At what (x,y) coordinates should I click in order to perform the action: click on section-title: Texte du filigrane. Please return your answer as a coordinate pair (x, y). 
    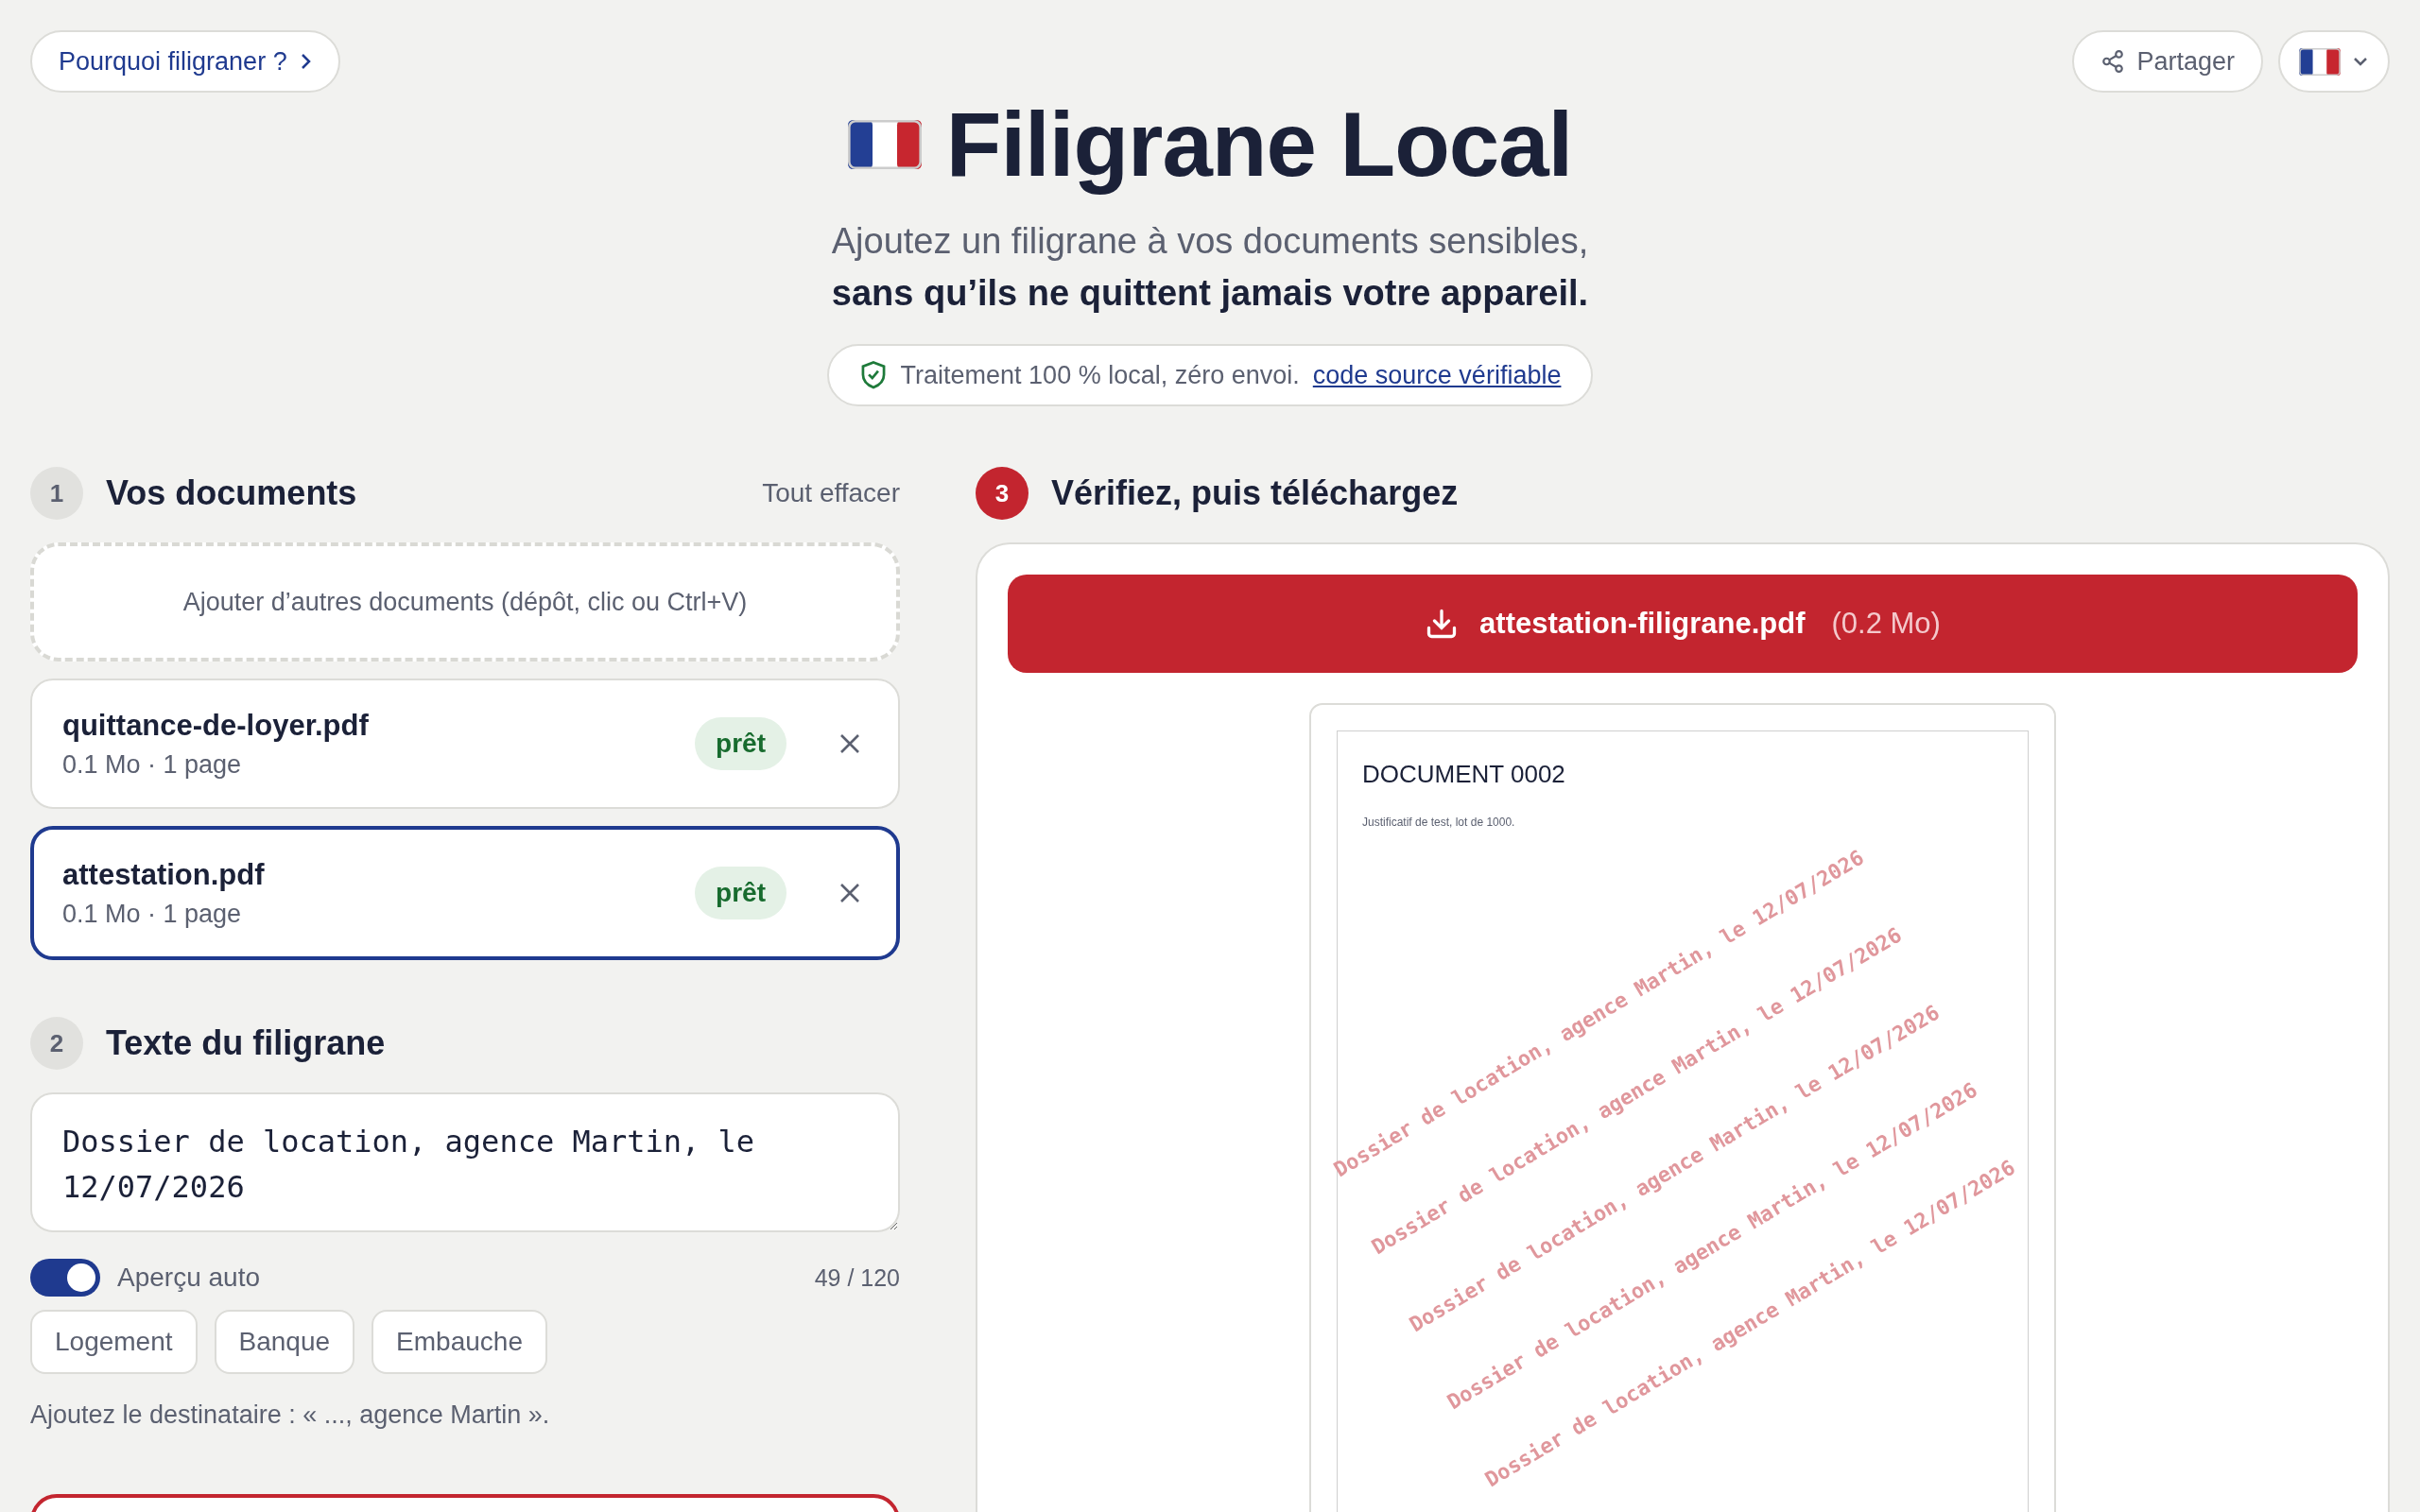
    Looking at the image, I should click on (247, 1043).